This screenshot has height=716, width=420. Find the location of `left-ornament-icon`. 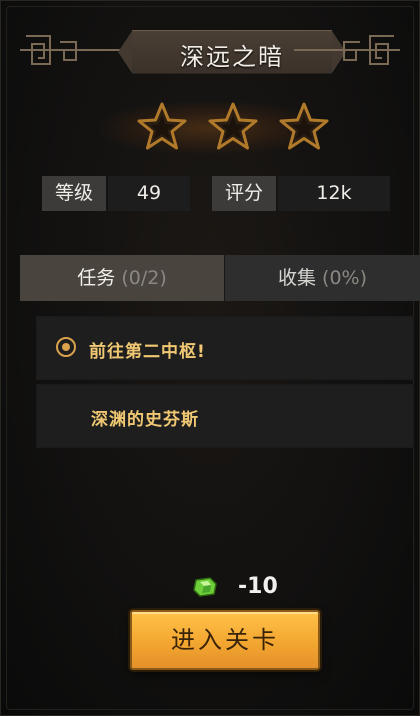

left-ornament-icon is located at coordinates (73, 50).